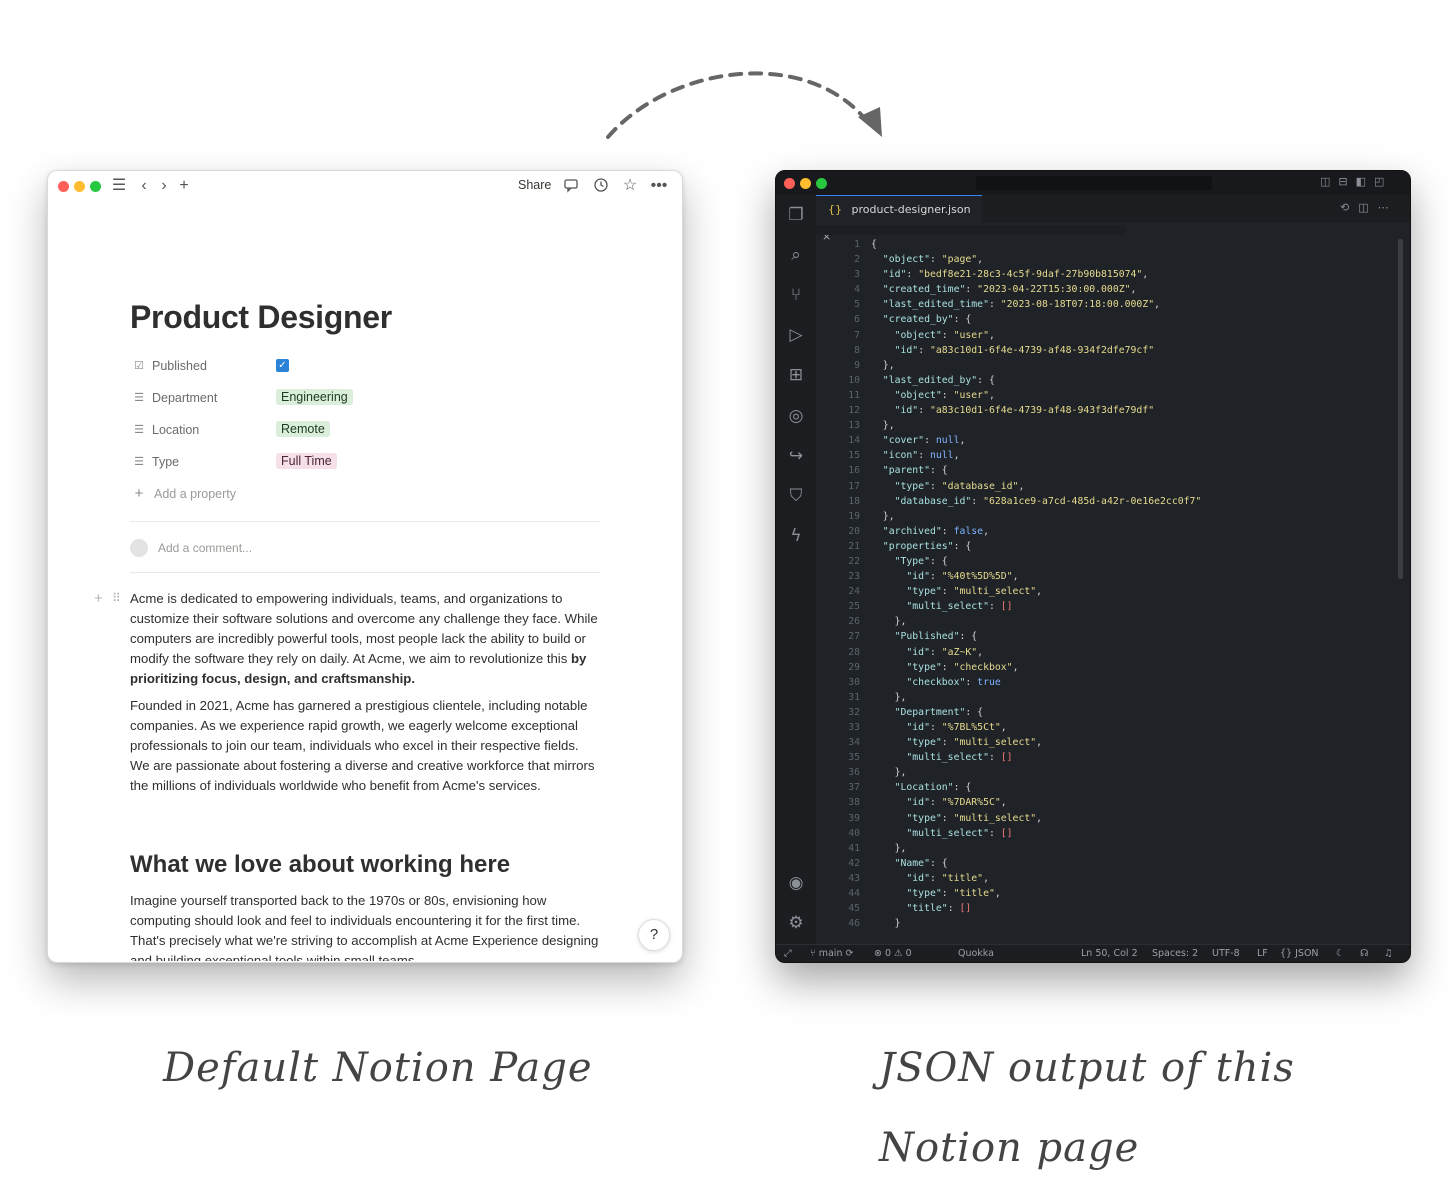 The width and height of the screenshot is (1456, 1188). I want to click on property-department: ☰ Department Engineering, so click(362, 399).